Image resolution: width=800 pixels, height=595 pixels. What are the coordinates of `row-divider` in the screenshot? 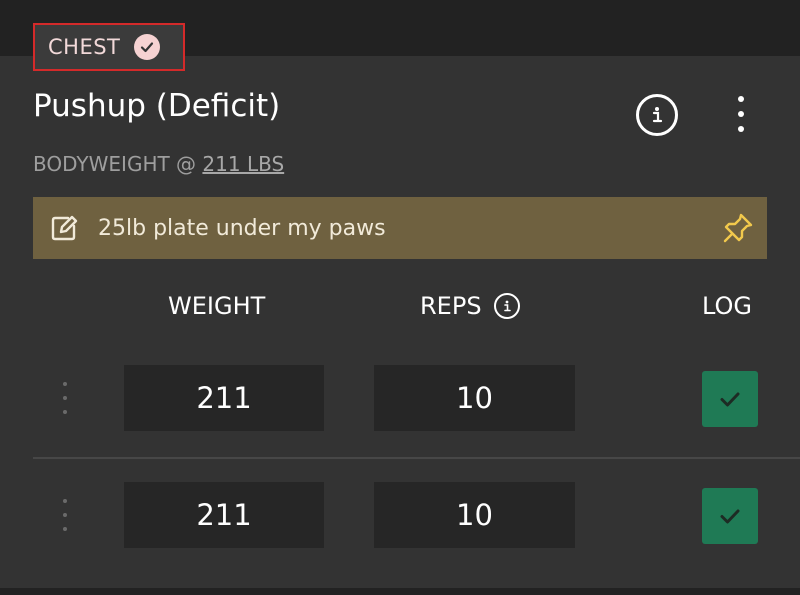 It's located at (416, 458).